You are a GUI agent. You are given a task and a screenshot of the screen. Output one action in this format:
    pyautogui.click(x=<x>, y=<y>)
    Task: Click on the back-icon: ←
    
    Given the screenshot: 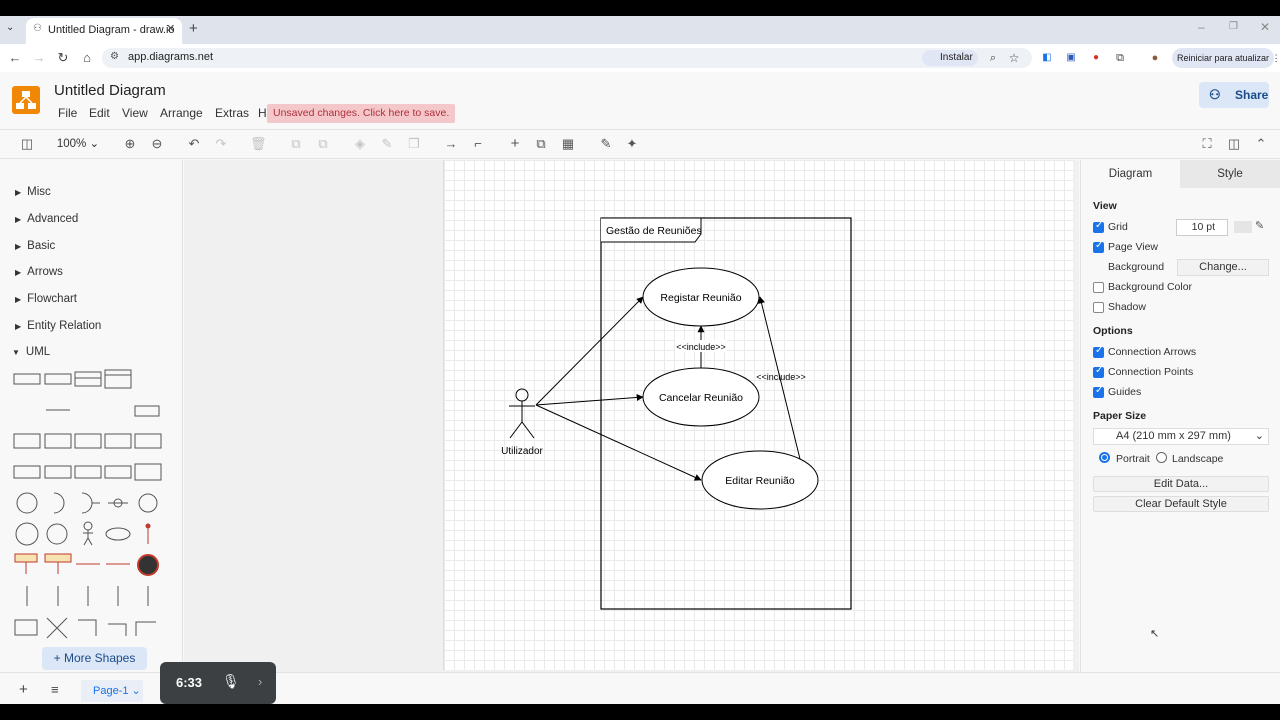 What is the action you would take?
    pyautogui.click(x=15, y=58)
    